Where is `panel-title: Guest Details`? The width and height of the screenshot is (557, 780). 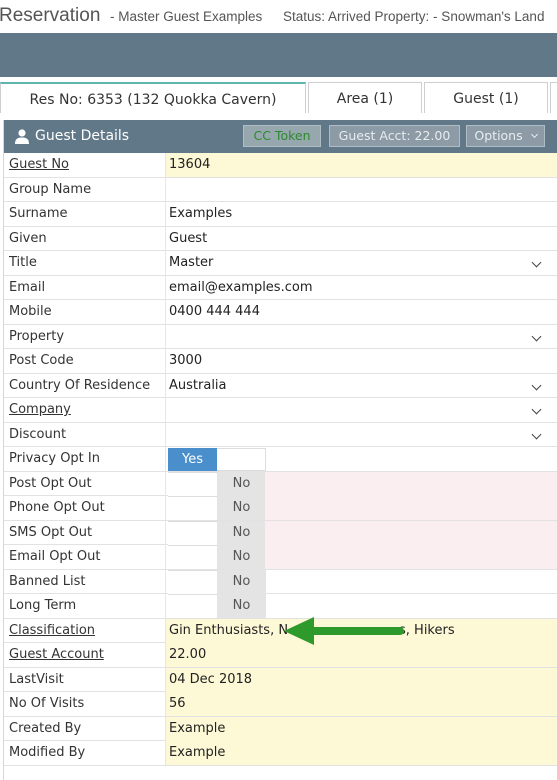
panel-title: Guest Details is located at coordinates (82, 136).